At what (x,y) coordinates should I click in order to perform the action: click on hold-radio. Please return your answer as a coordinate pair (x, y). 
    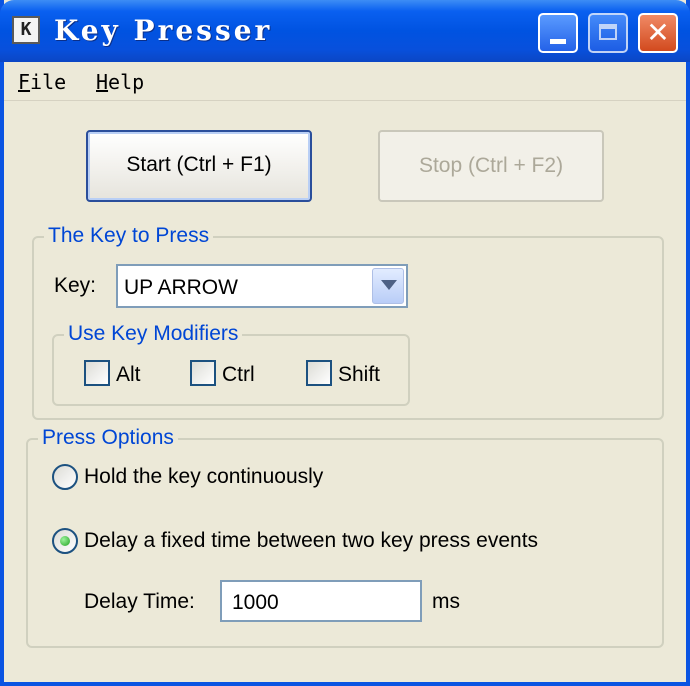
    Looking at the image, I should click on (65, 477).